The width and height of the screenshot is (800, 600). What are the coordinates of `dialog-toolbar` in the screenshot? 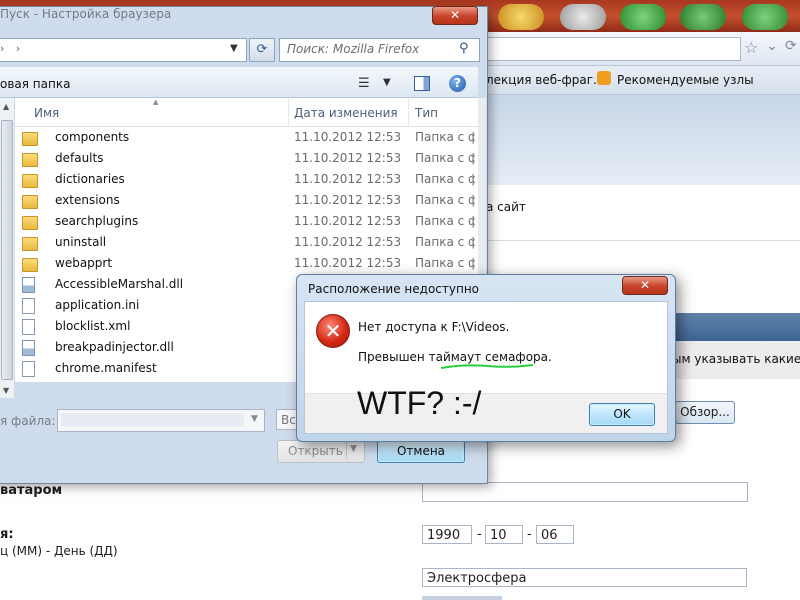 It's located at (239, 82).